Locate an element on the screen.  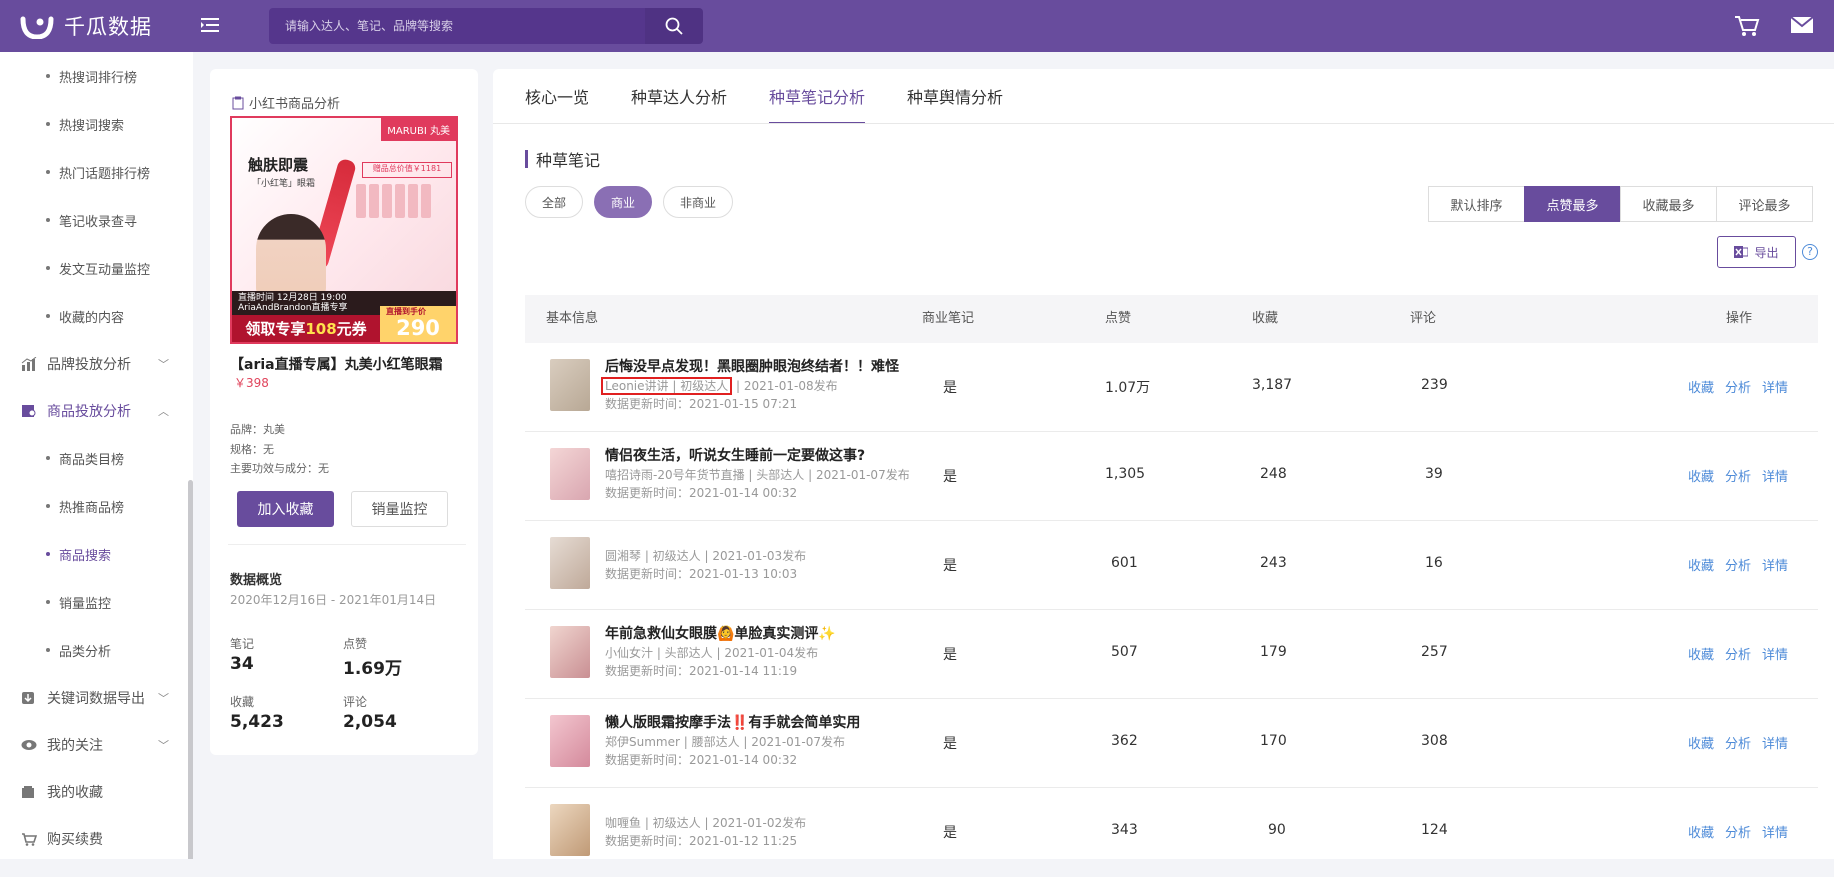
sidebar-item-product-category-rank: 商品类目榜 is located at coordinates (96, 458).